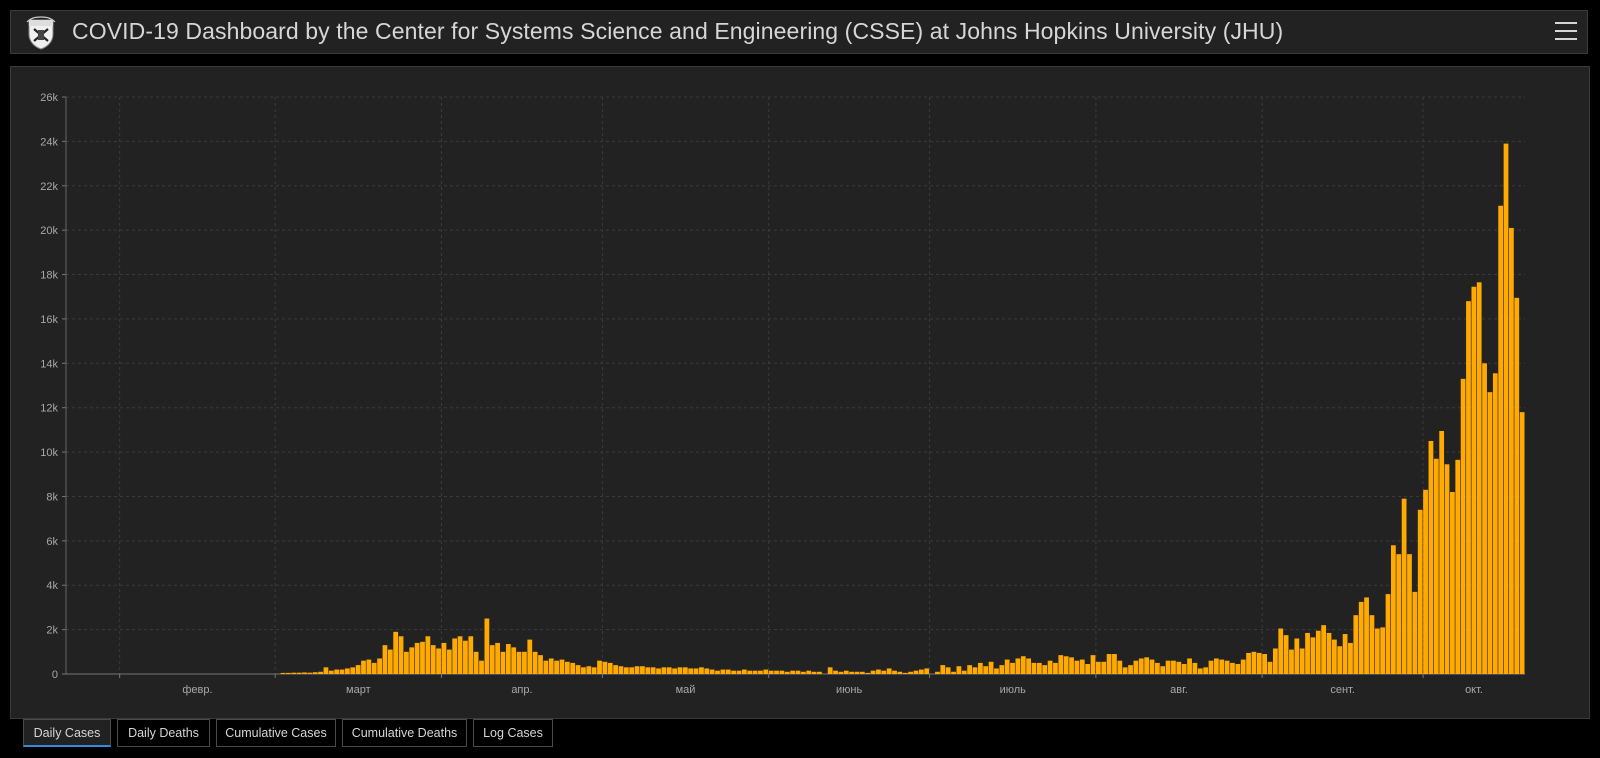  Describe the element at coordinates (358, 690) in the screenshot. I see `x-tick-label: март` at that location.